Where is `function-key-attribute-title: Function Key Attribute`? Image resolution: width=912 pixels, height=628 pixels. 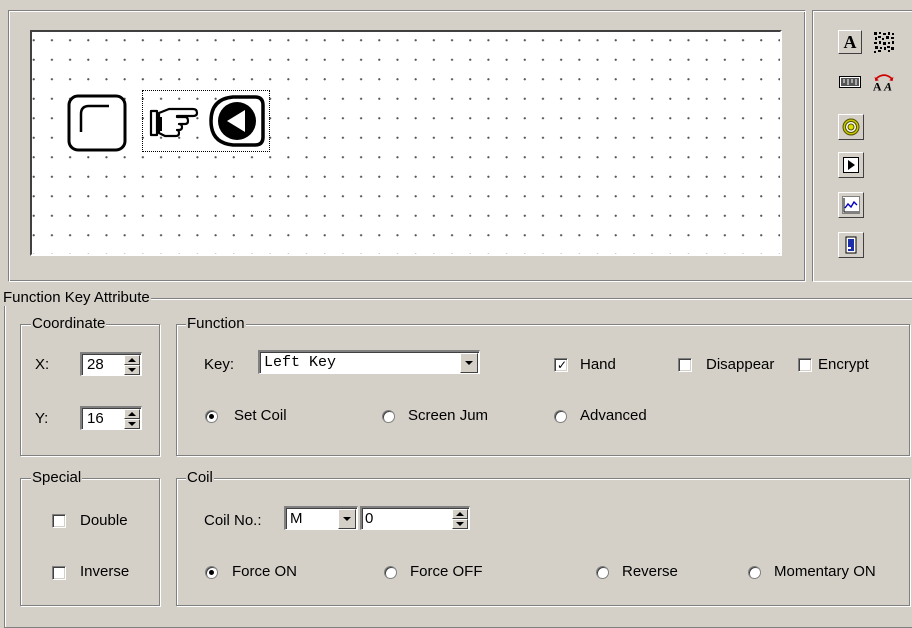
function-key-attribute-title: Function Key Attribute is located at coordinates (76, 297).